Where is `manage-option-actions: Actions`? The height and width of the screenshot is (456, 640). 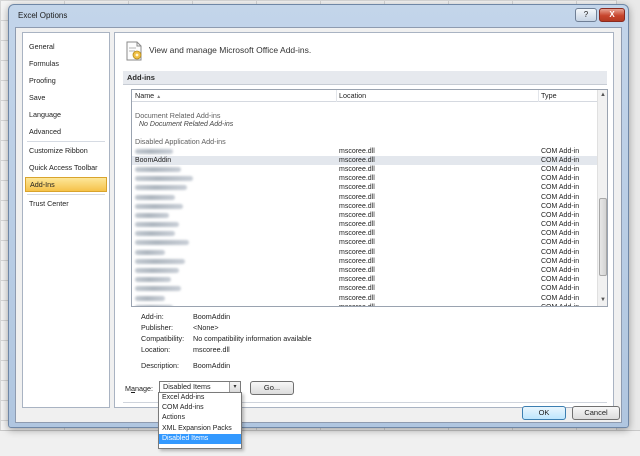
manage-option-actions: Actions is located at coordinates (200, 418).